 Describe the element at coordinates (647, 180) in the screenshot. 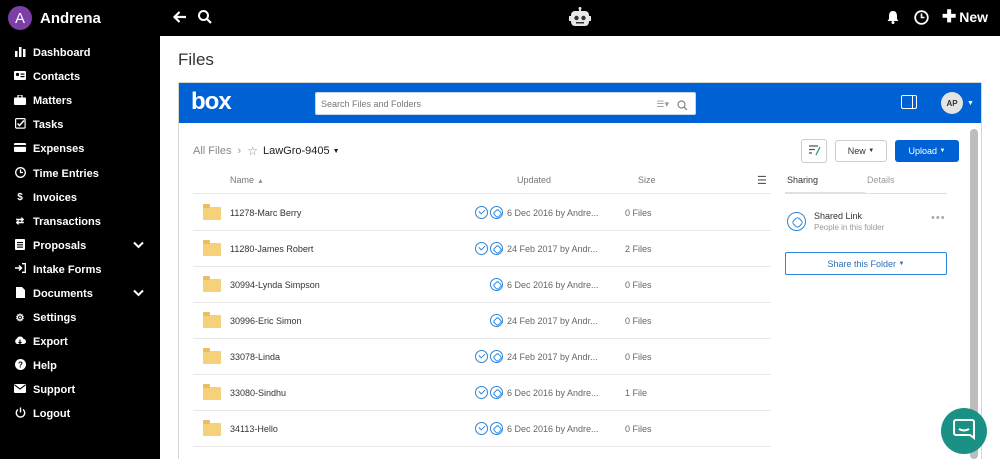

I see `column-header-size: Size` at that location.